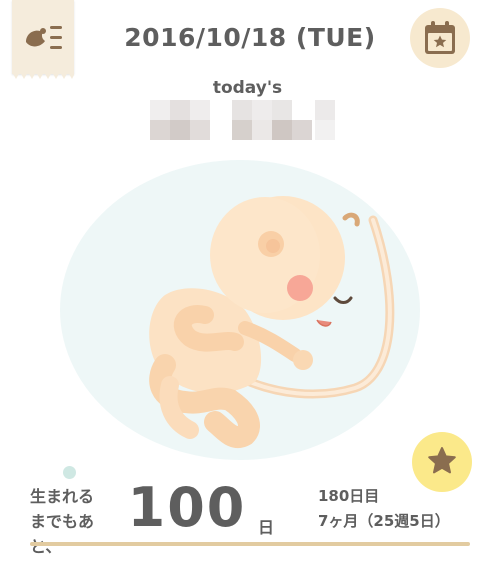 The width and height of the screenshot is (493, 561). I want to click on calendar-button, so click(440, 38).